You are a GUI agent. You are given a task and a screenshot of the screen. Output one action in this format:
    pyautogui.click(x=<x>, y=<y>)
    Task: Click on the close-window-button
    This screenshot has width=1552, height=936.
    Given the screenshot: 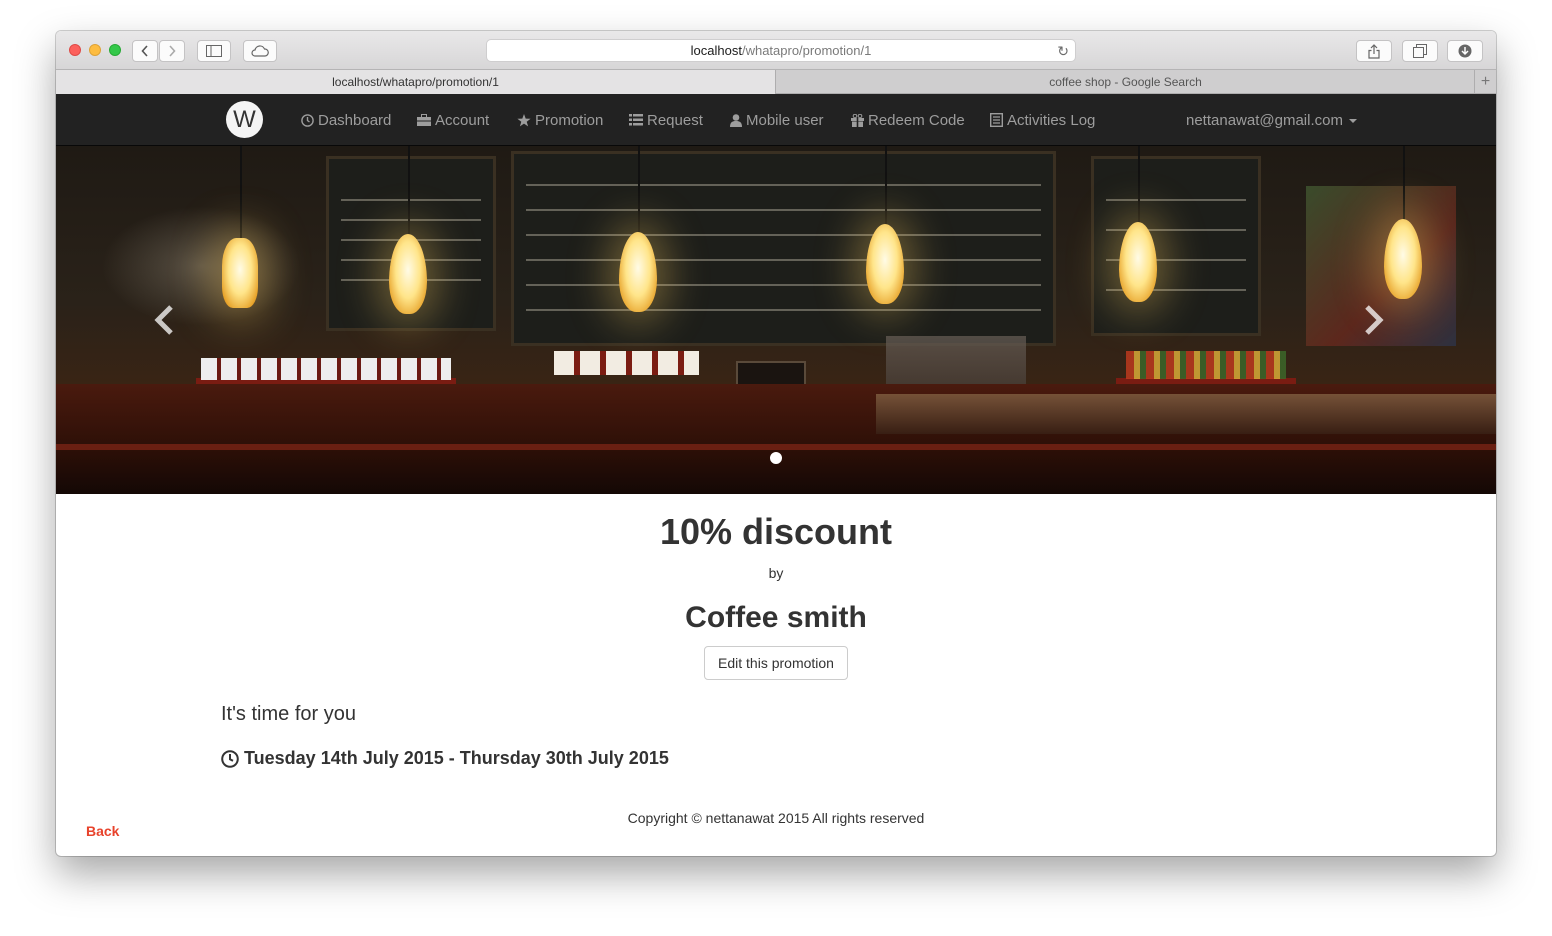 What is the action you would take?
    pyautogui.click(x=75, y=50)
    